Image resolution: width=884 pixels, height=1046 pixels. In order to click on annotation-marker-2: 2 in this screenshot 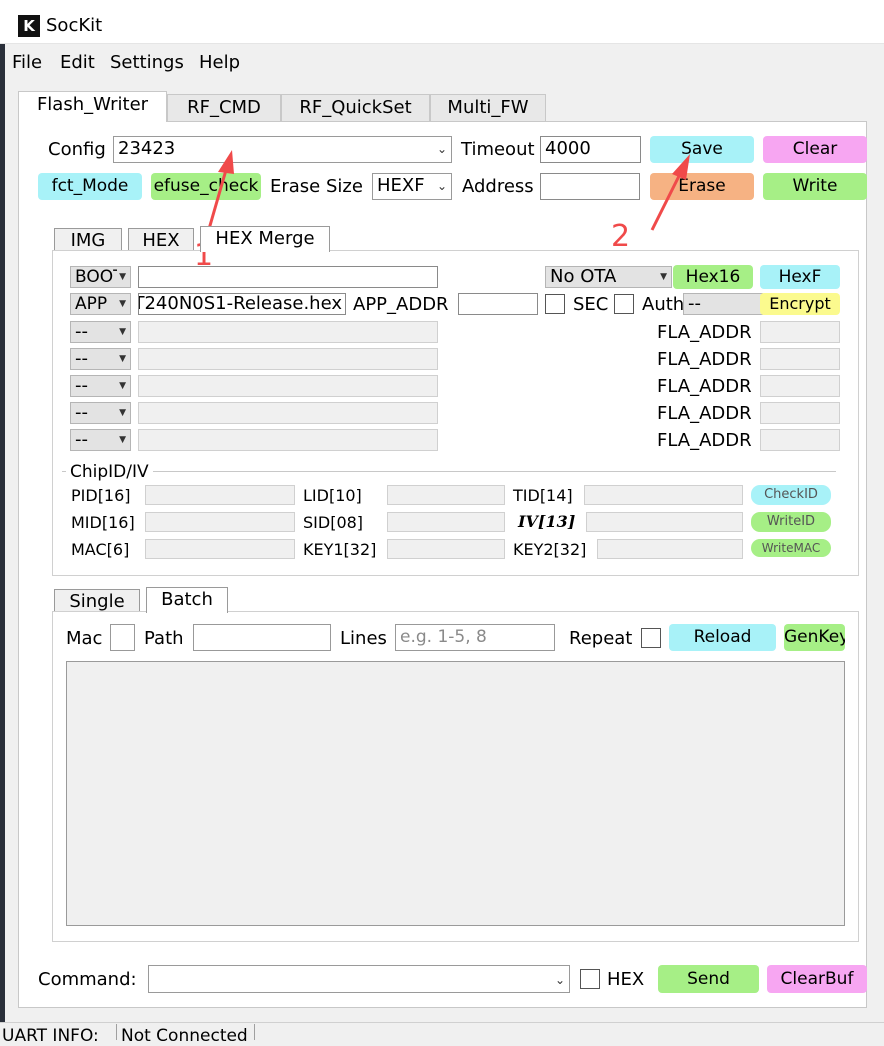, I will do `click(621, 236)`.